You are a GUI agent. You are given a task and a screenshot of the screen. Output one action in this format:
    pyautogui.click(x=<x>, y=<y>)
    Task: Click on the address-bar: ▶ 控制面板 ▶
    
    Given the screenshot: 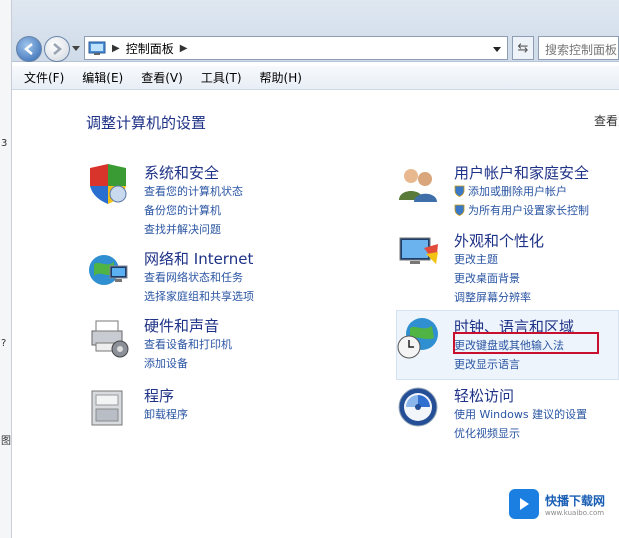 What is the action you would take?
    pyautogui.click(x=296, y=48)
    